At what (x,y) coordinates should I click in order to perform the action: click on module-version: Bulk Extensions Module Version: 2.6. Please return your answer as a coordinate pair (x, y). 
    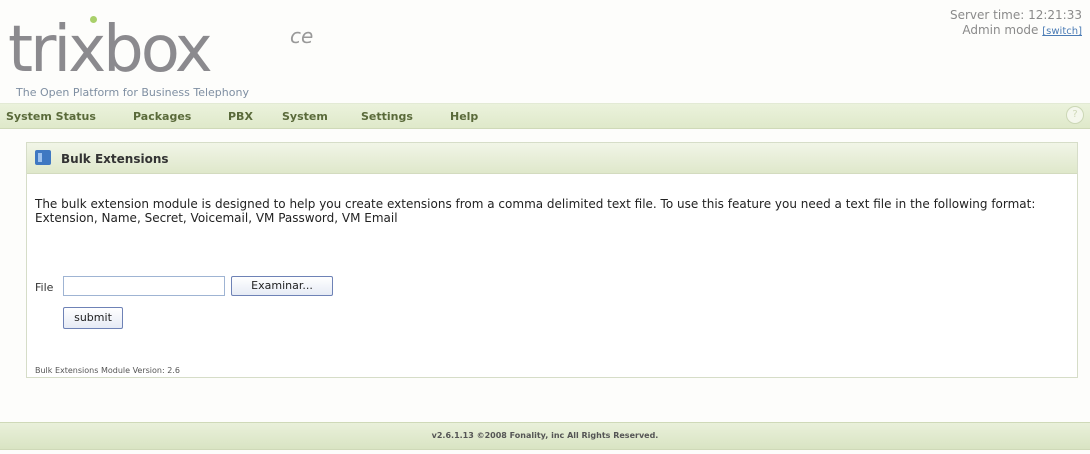
    Looking at the image, I should click on (107, 370).